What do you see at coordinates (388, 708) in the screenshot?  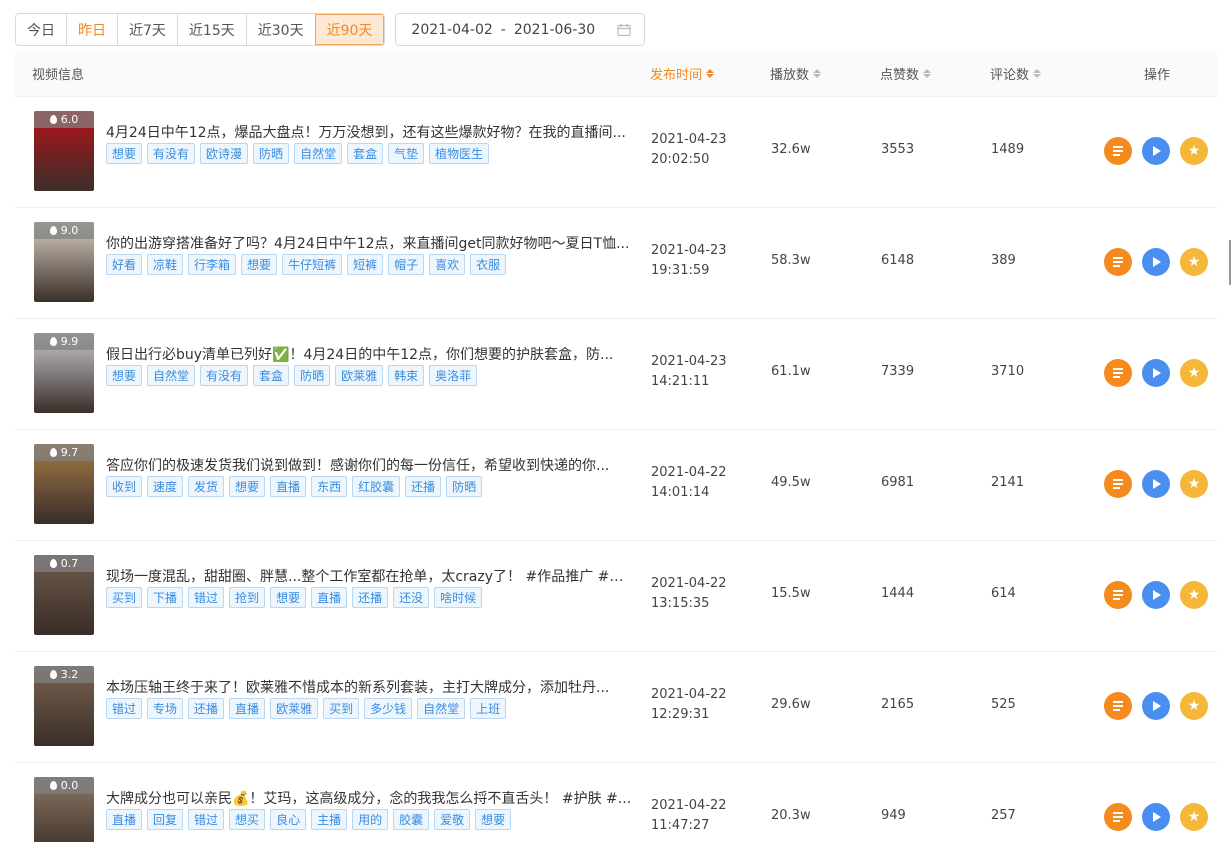 I see `keyword-tag: 多少钱` at bounding box center [388, 708].